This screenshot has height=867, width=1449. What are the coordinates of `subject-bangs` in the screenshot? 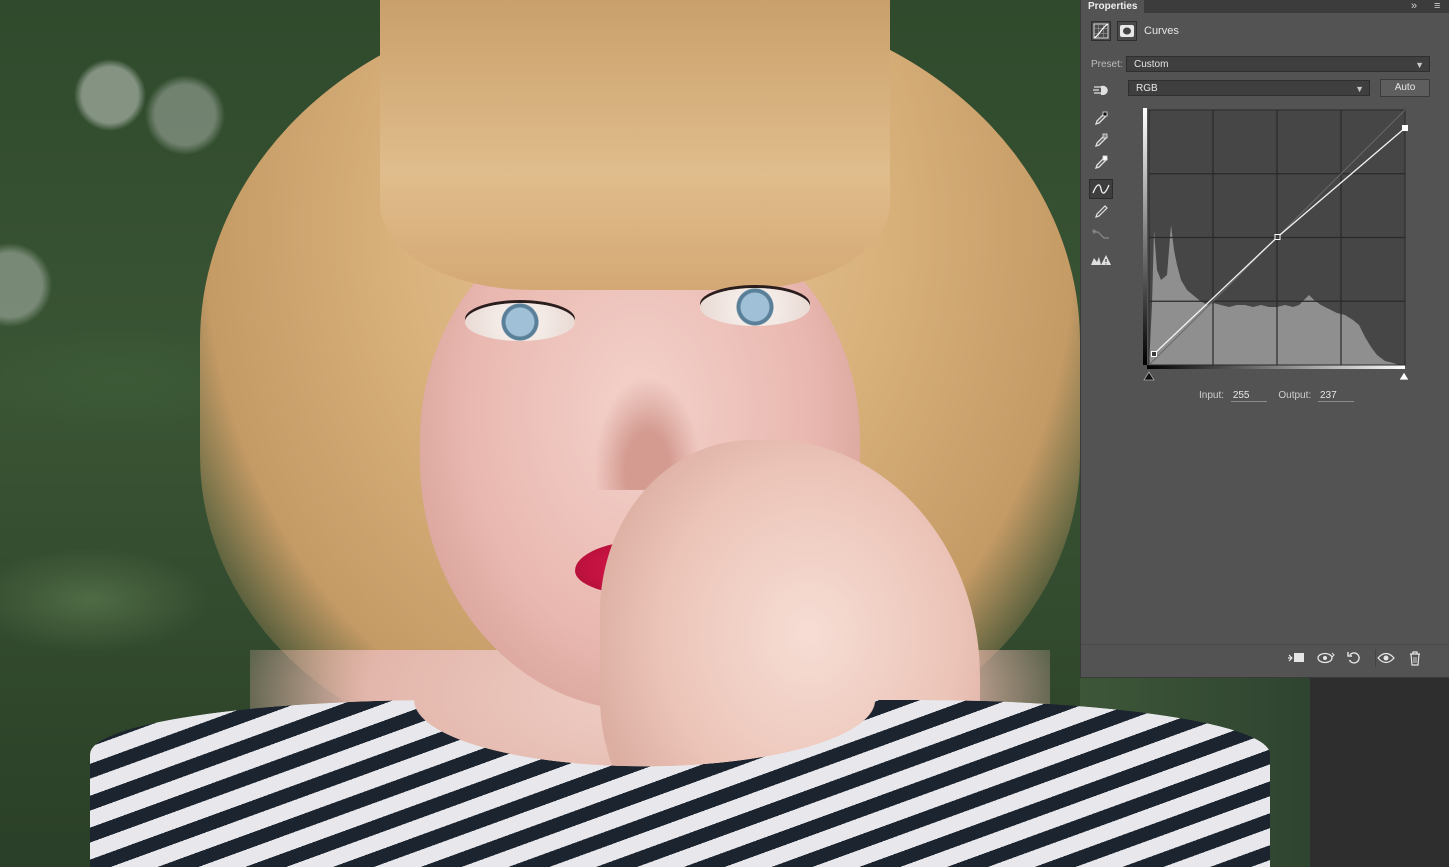 It's located at (635, 145).